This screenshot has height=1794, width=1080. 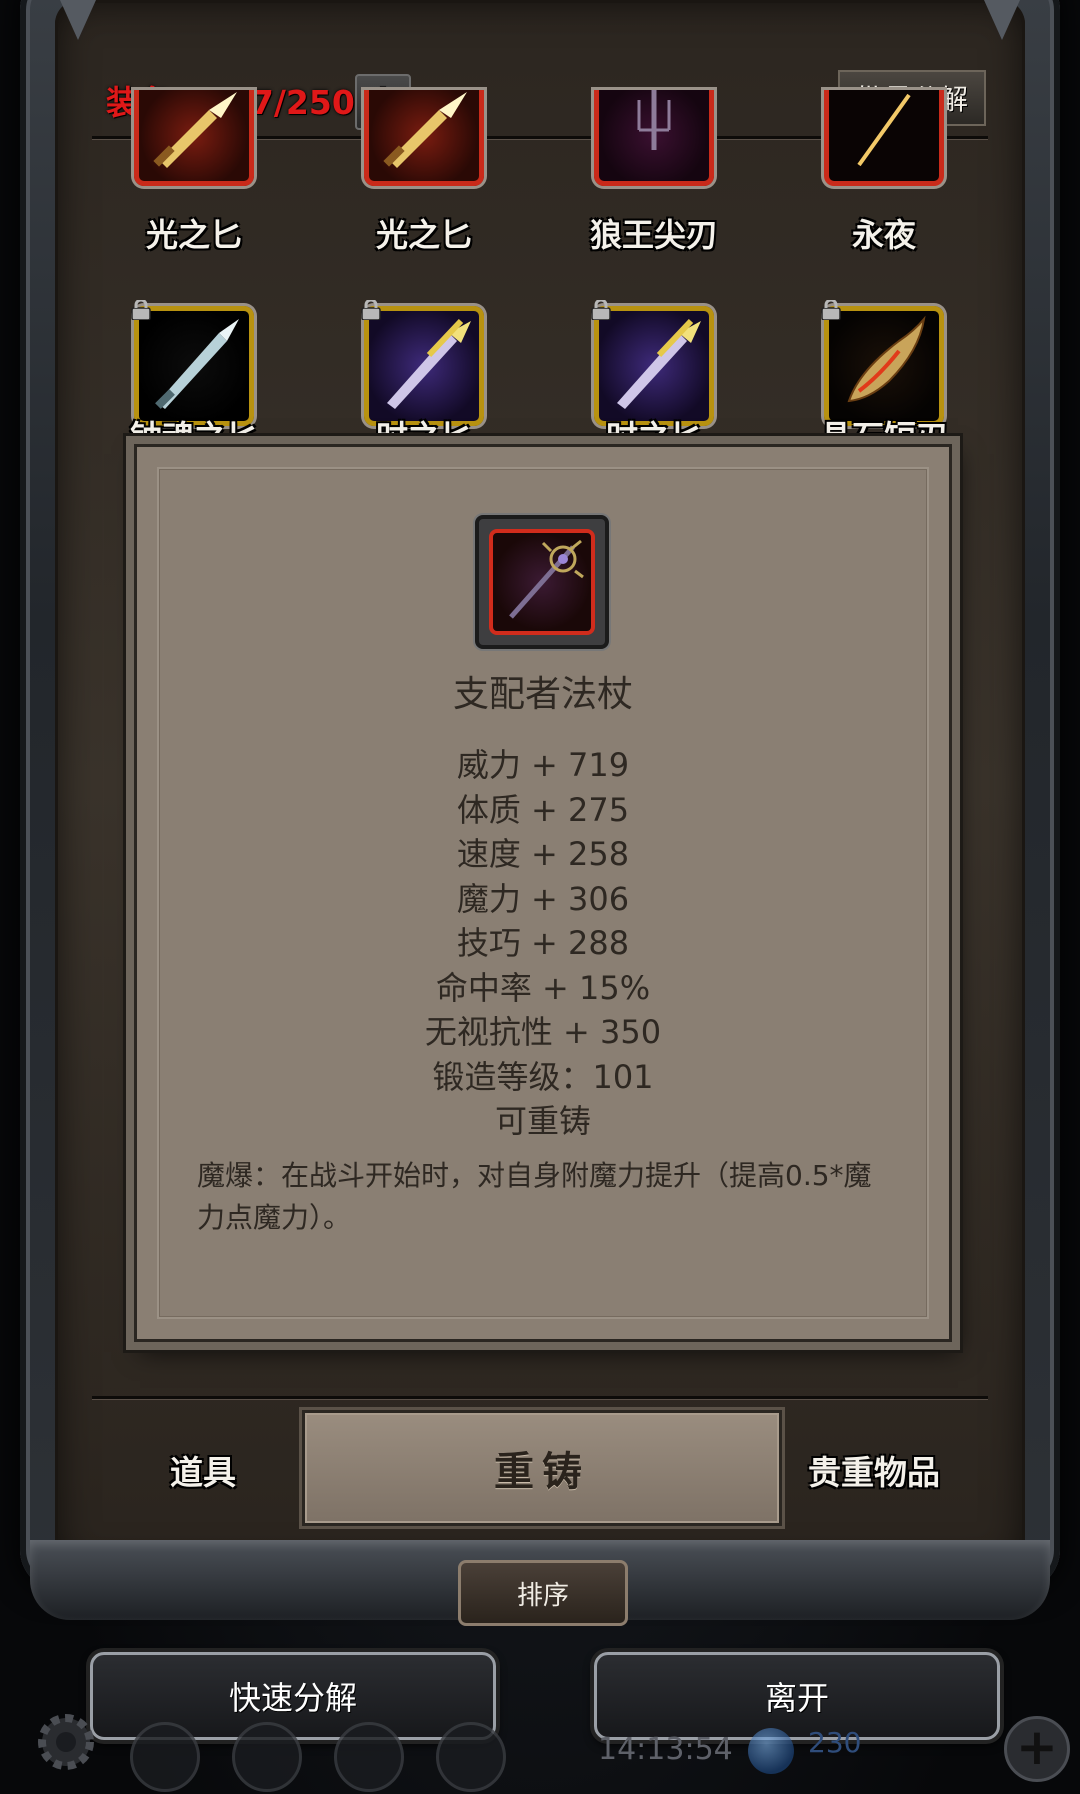 I want to click on inventory-item: 狼王尖刃, so click(x=654, y=175).